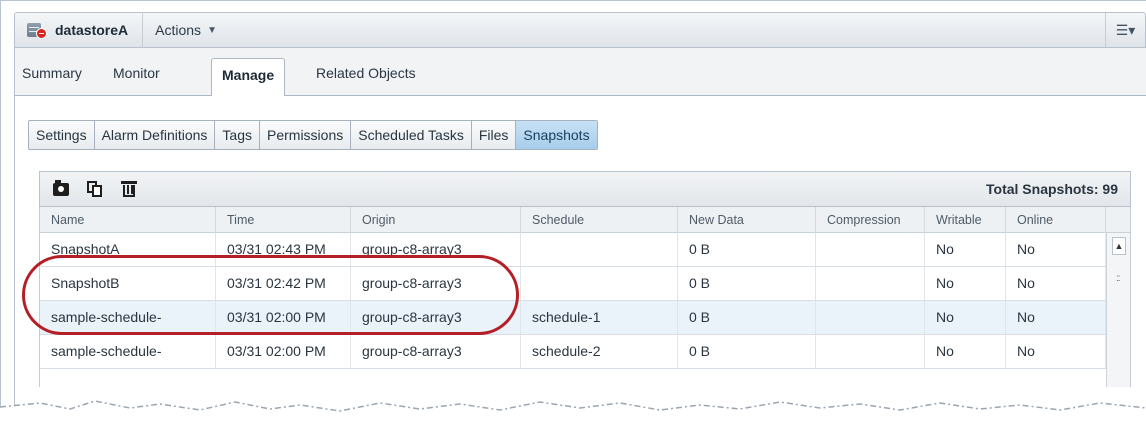 The width and height of the screenshot is (1146, 423). What do you see at coordinates (585, 189) in the screenshot?
I see `snapshot-toolbar: Total Snapshots: 99` at bounding box center [585, 189].